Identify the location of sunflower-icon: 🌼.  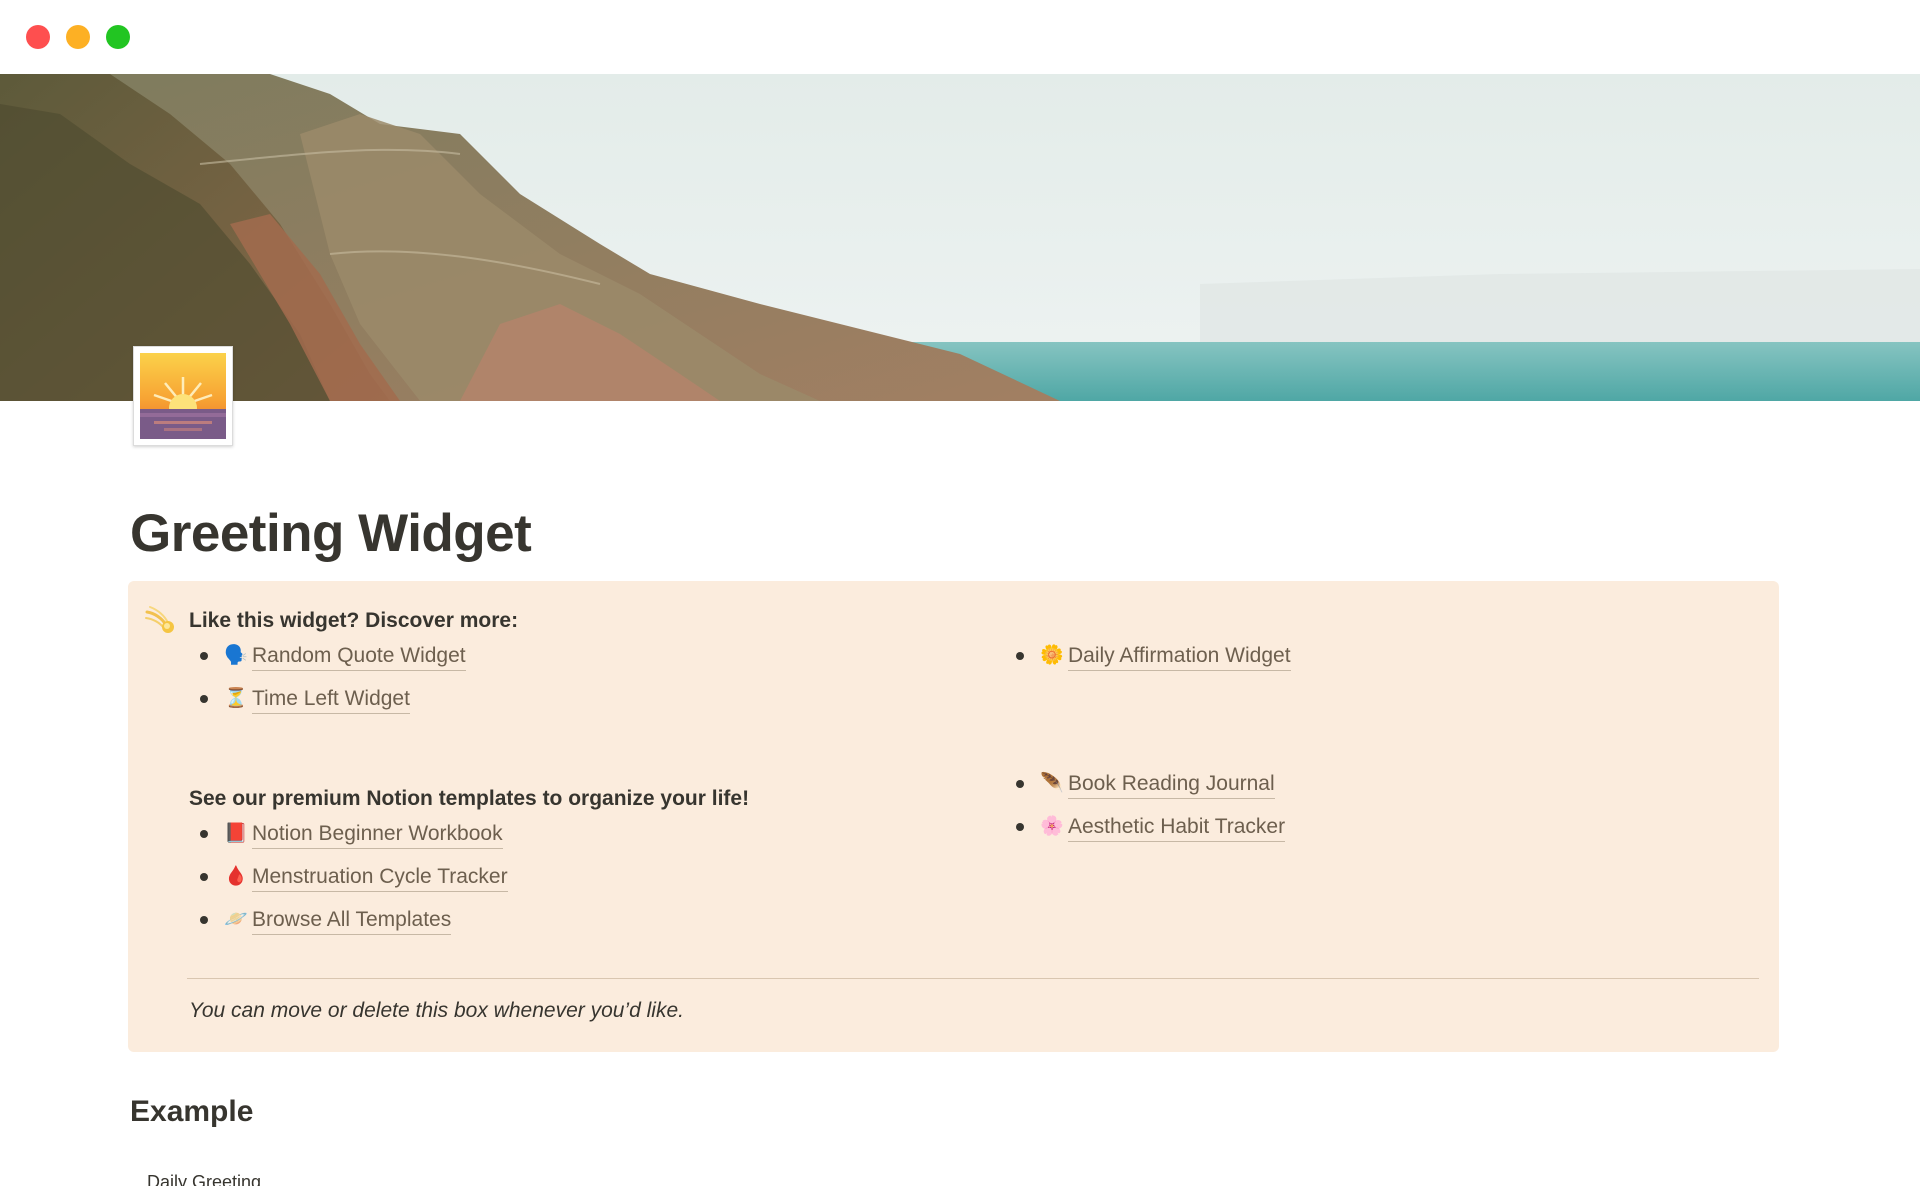
(1052, 655).